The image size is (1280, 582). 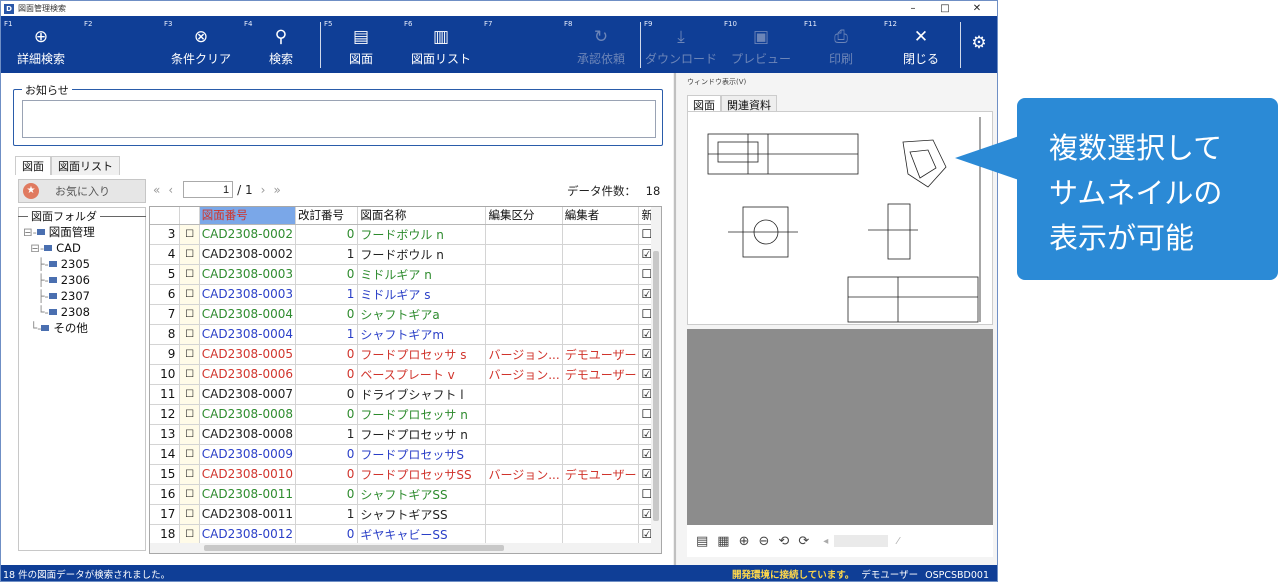 What do you see at coordinates (405, 314) in the screenshot?
I see `table-row: 7 ☐ CAD2308-0004 0 シャフトギアa ☐` at bounding box center [405, 314].